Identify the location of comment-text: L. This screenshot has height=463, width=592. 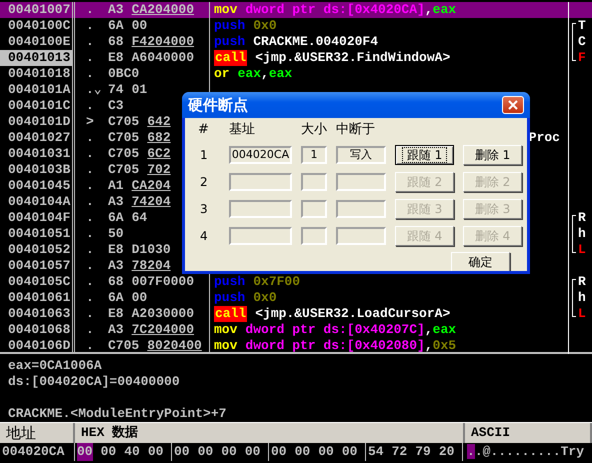
(582, 250).